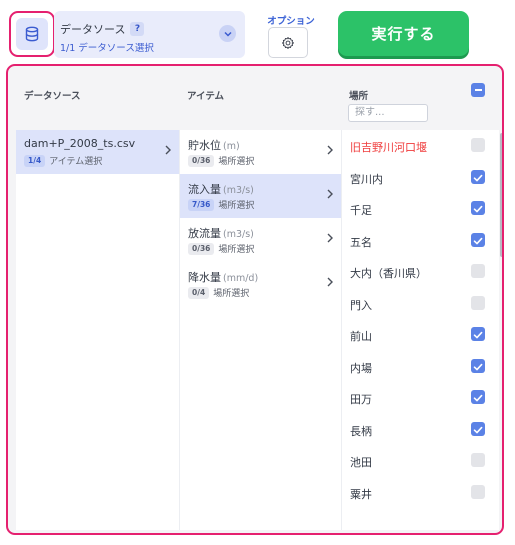 The image size is (515, 545). What do you see at coordinates (76, 162) in the screenshot?
I see `datasource-meta-label: アイテム選択` at bounding box center [76, 162].